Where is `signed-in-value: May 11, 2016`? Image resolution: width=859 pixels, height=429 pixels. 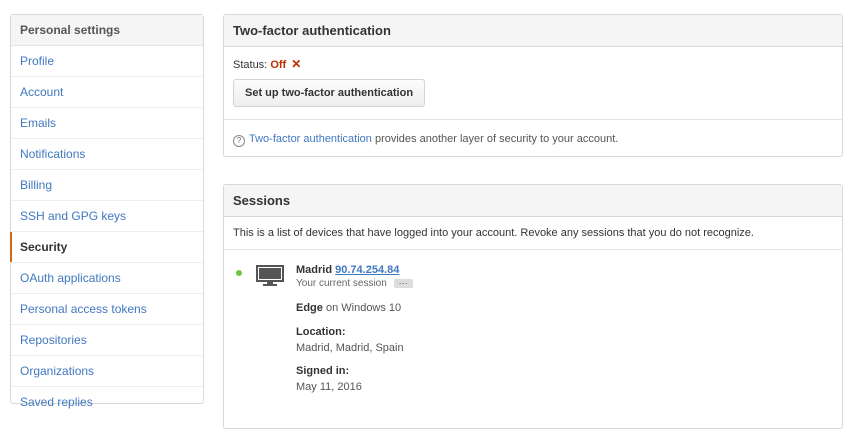
signed-in-value: May 11, 2016 is located at coordinates (329, 387).